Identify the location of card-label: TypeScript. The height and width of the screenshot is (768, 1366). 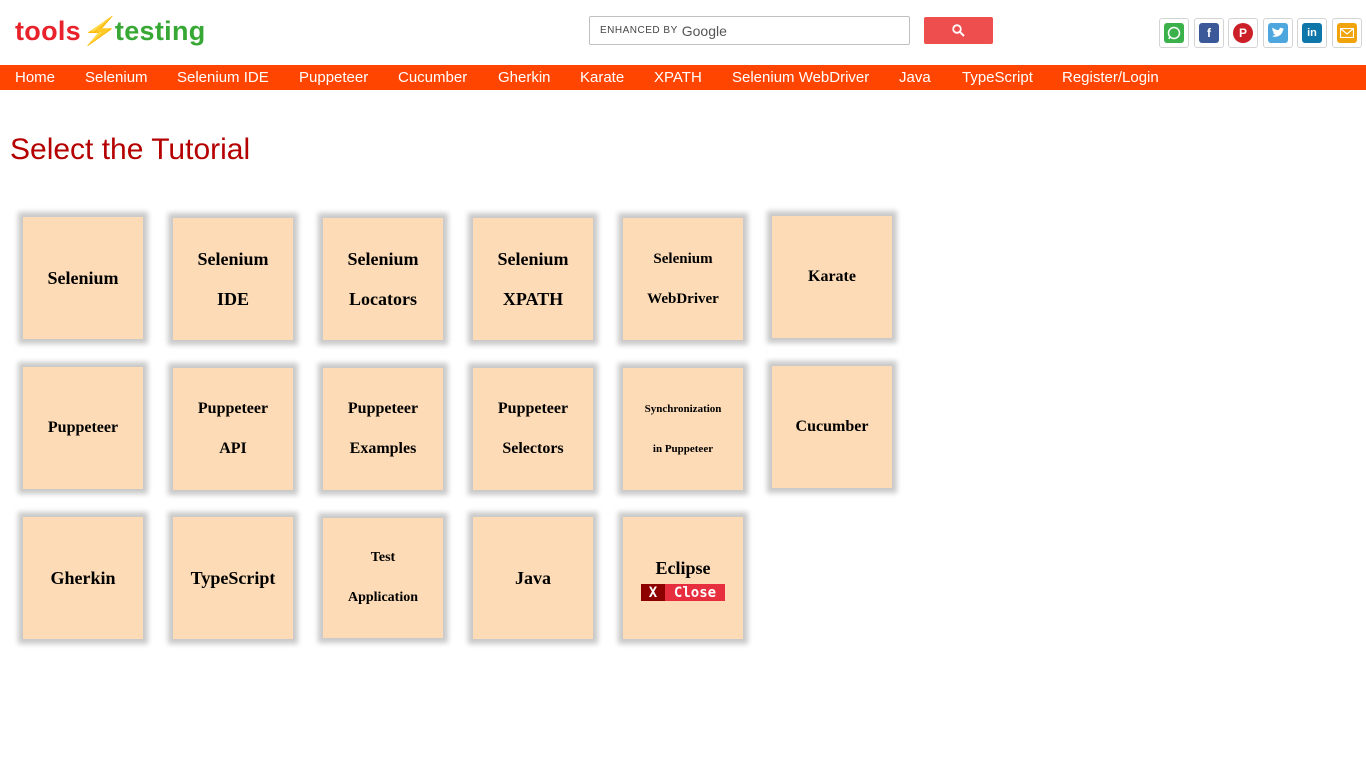
(233, 578).